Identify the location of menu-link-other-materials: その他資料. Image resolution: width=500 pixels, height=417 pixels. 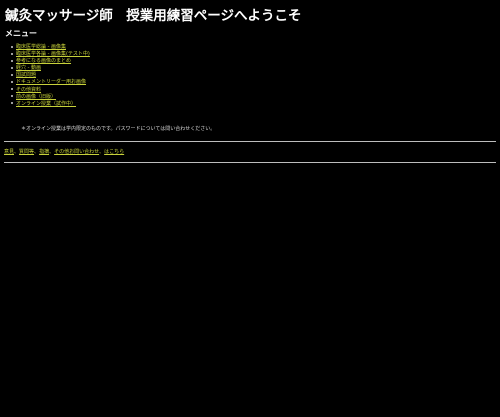
(28, 90).